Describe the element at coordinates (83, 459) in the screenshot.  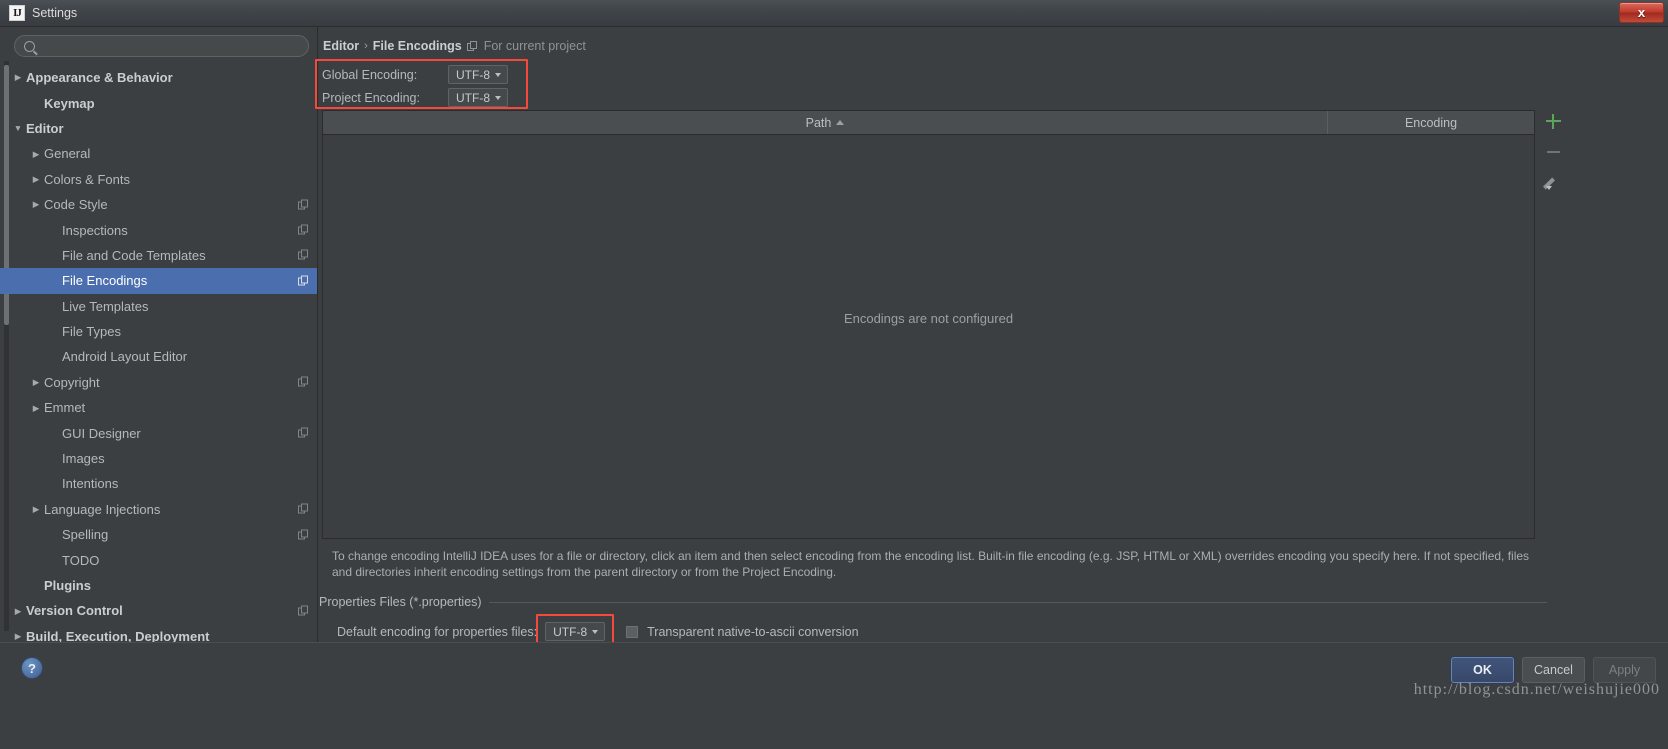
I see `sidebar-item-label: Images` at that location.